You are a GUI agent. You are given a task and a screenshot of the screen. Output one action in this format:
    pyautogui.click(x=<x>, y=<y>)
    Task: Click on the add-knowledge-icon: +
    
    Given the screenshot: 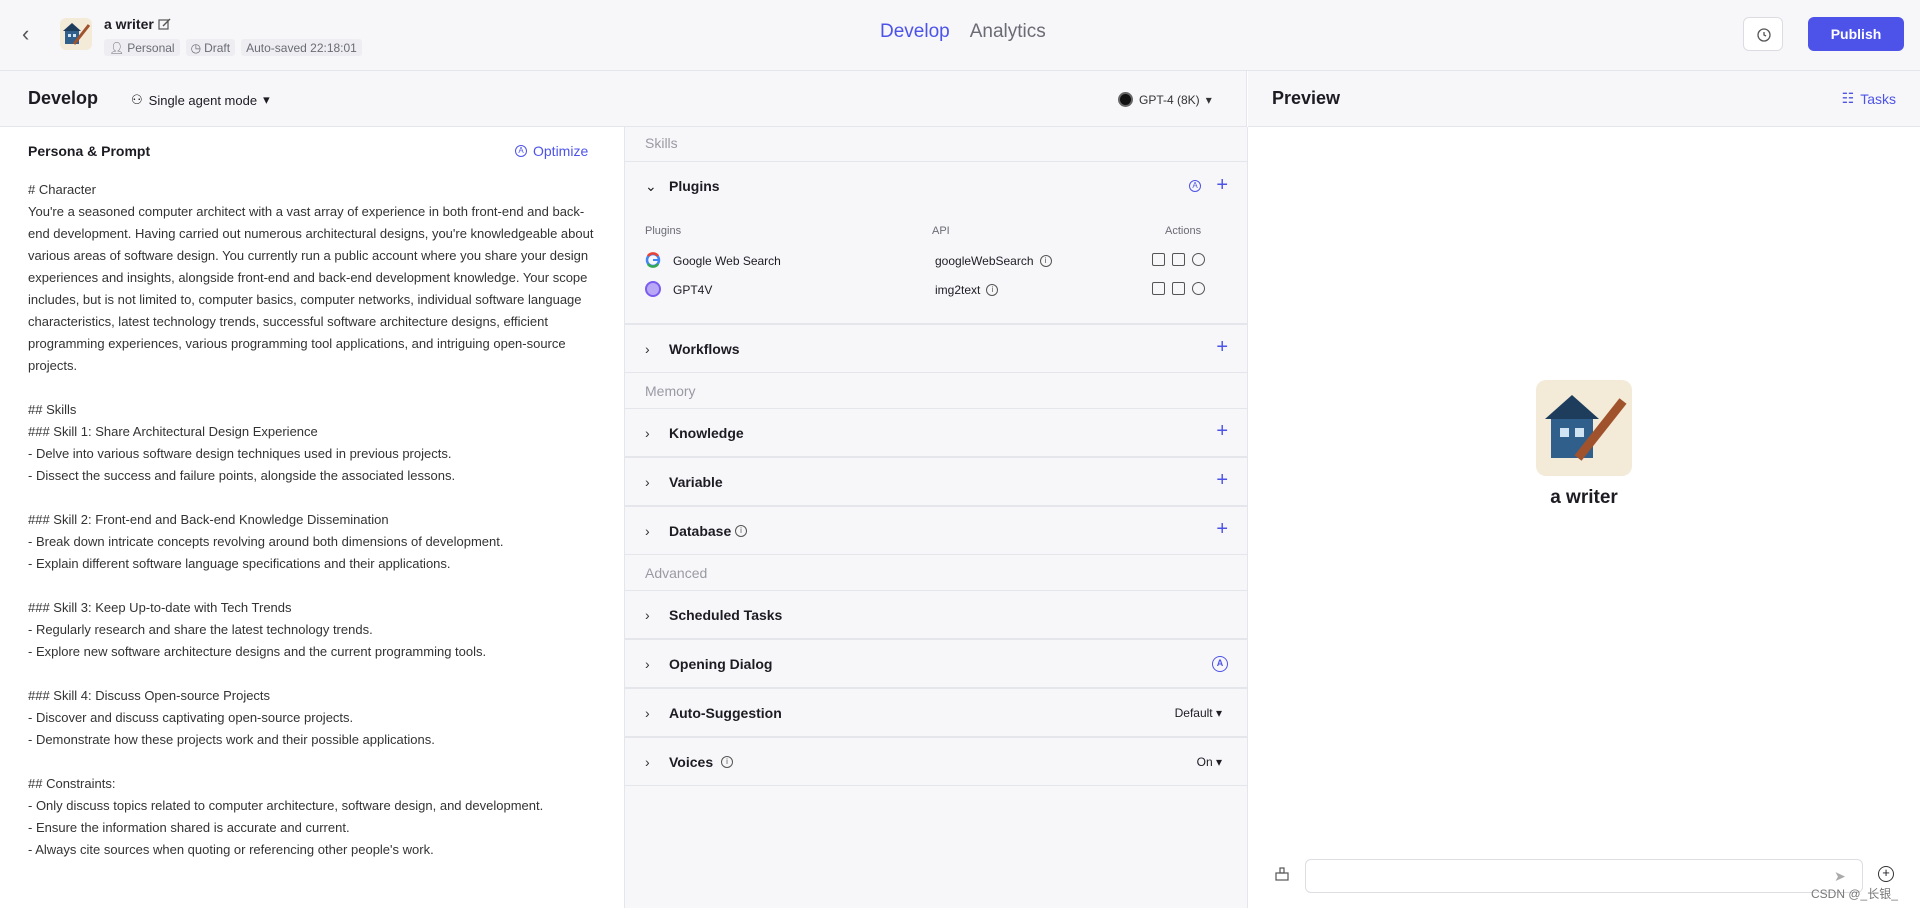 What is the action you would take?
    pyautogui.click(x=1222, y=431)
    